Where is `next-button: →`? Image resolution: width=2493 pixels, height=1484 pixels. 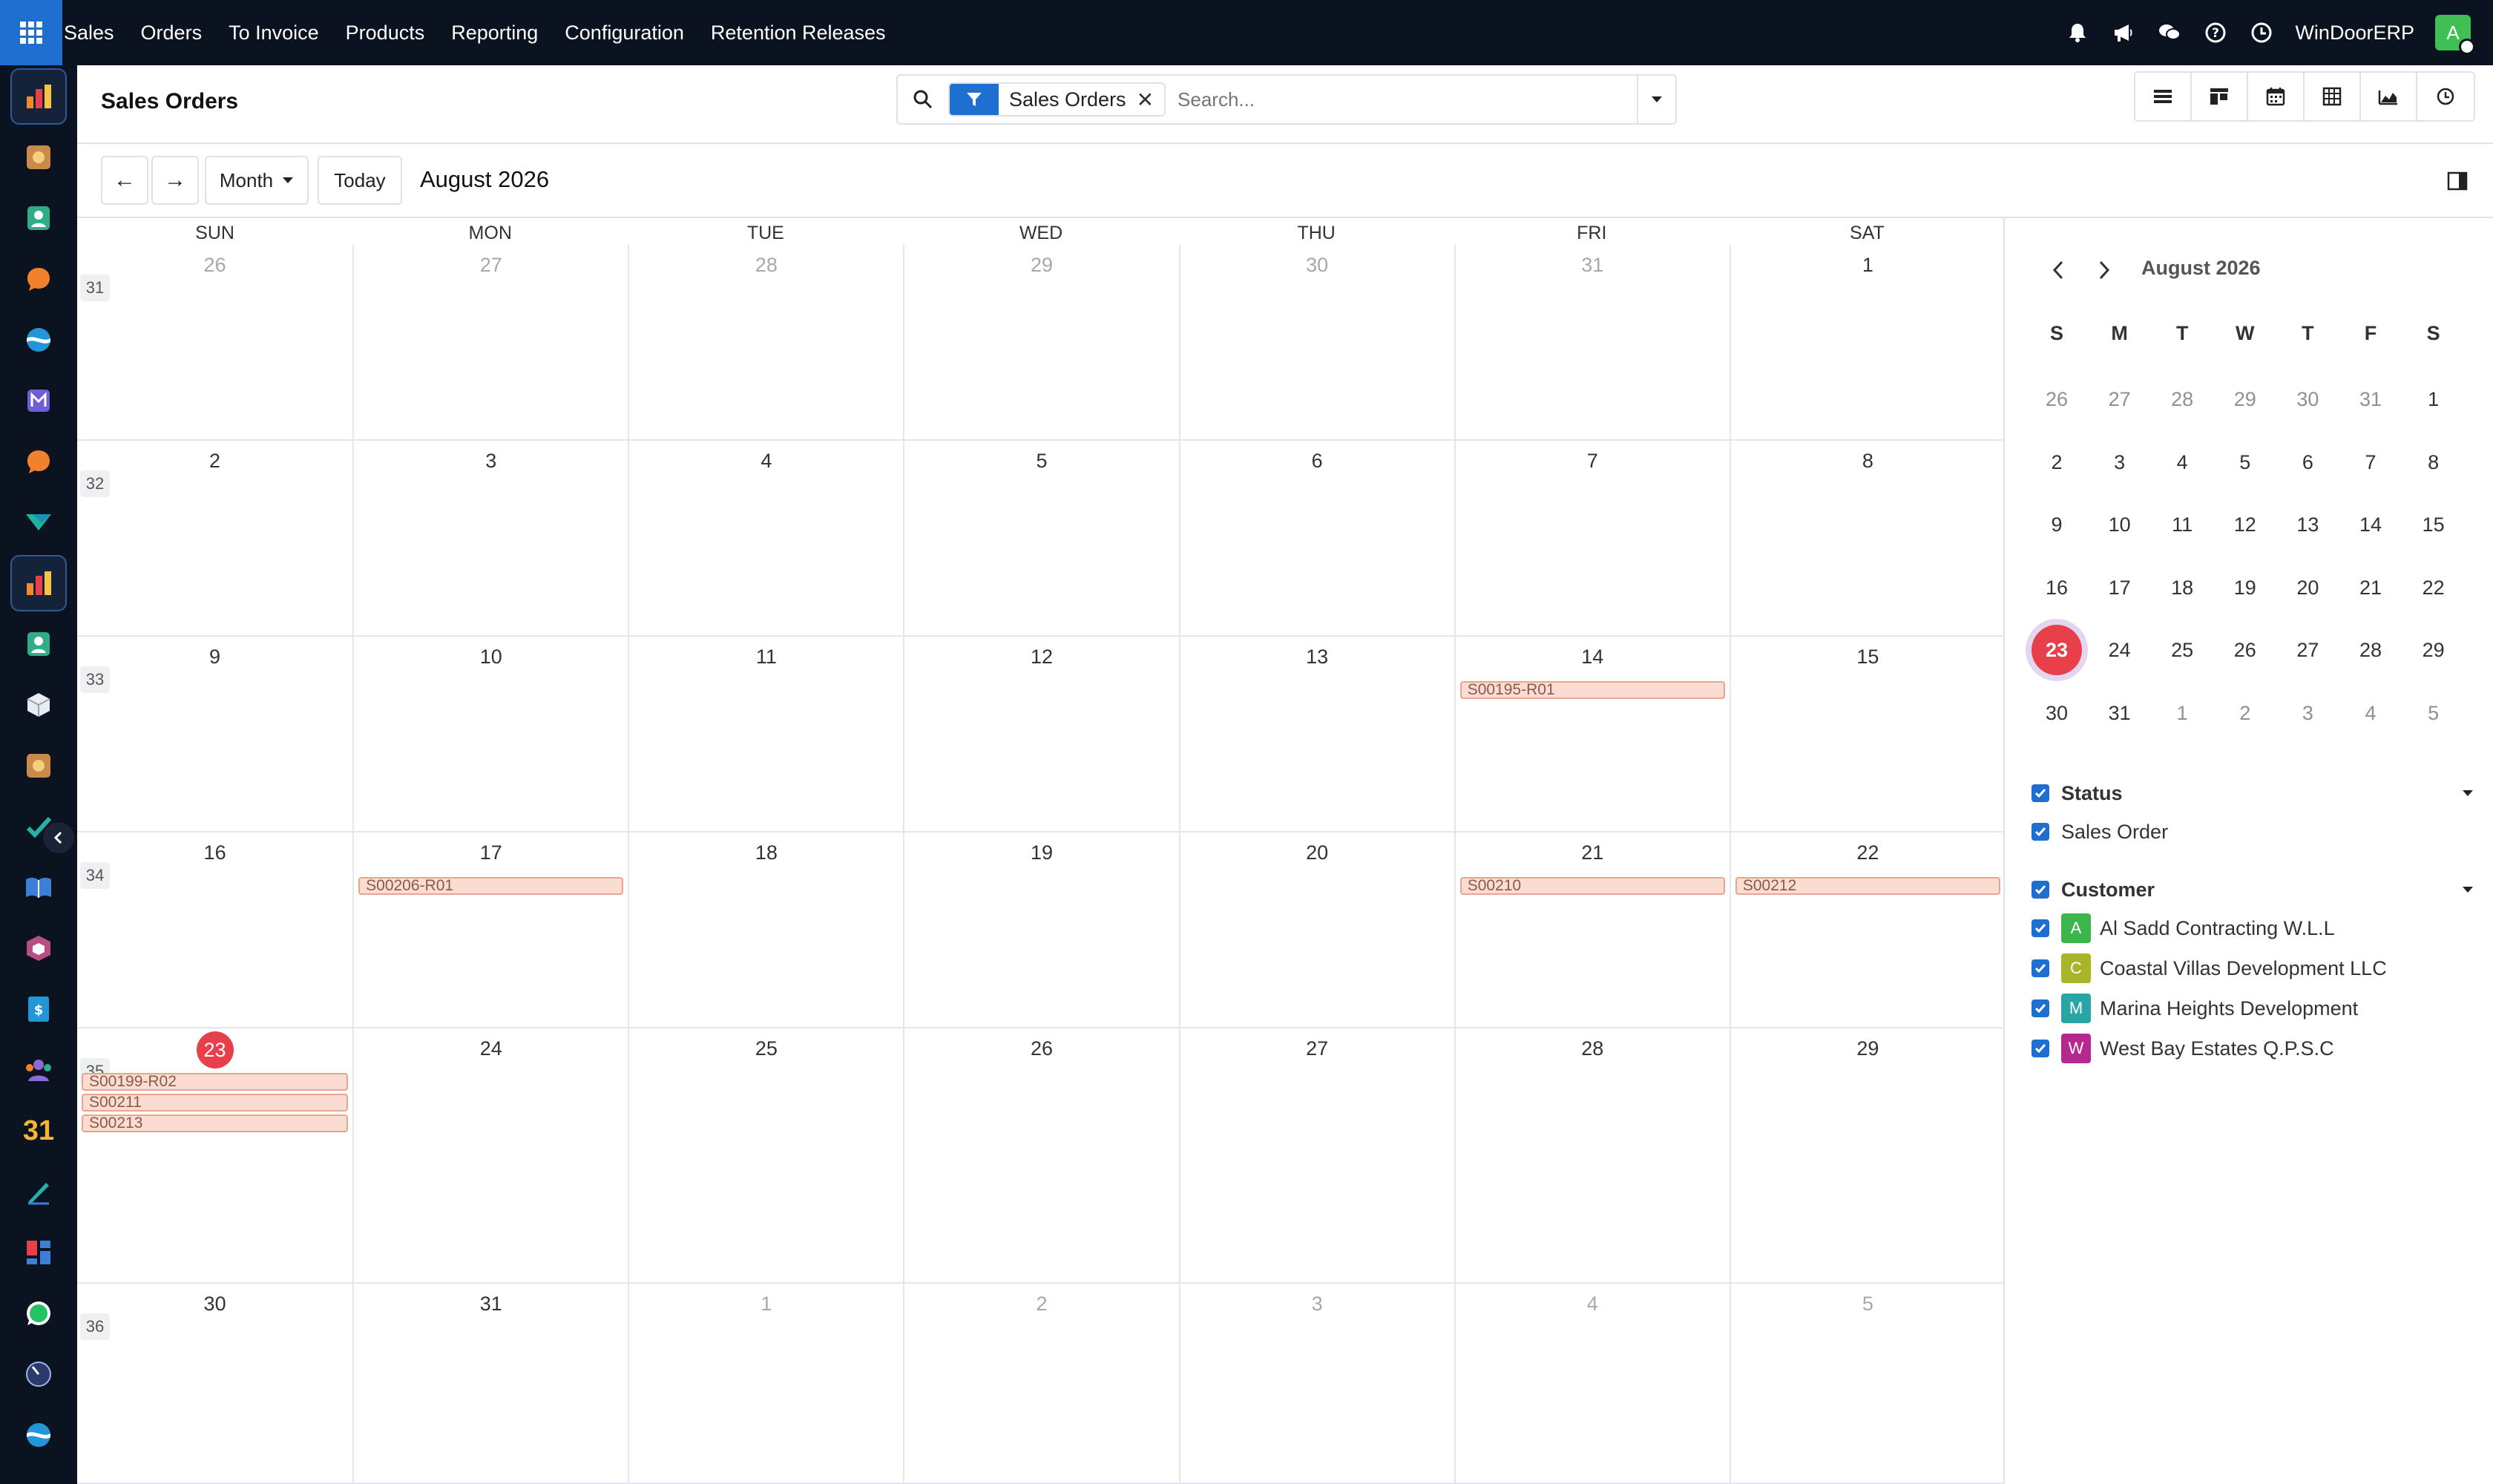 next-button: → is located at coordinates (175, 180).